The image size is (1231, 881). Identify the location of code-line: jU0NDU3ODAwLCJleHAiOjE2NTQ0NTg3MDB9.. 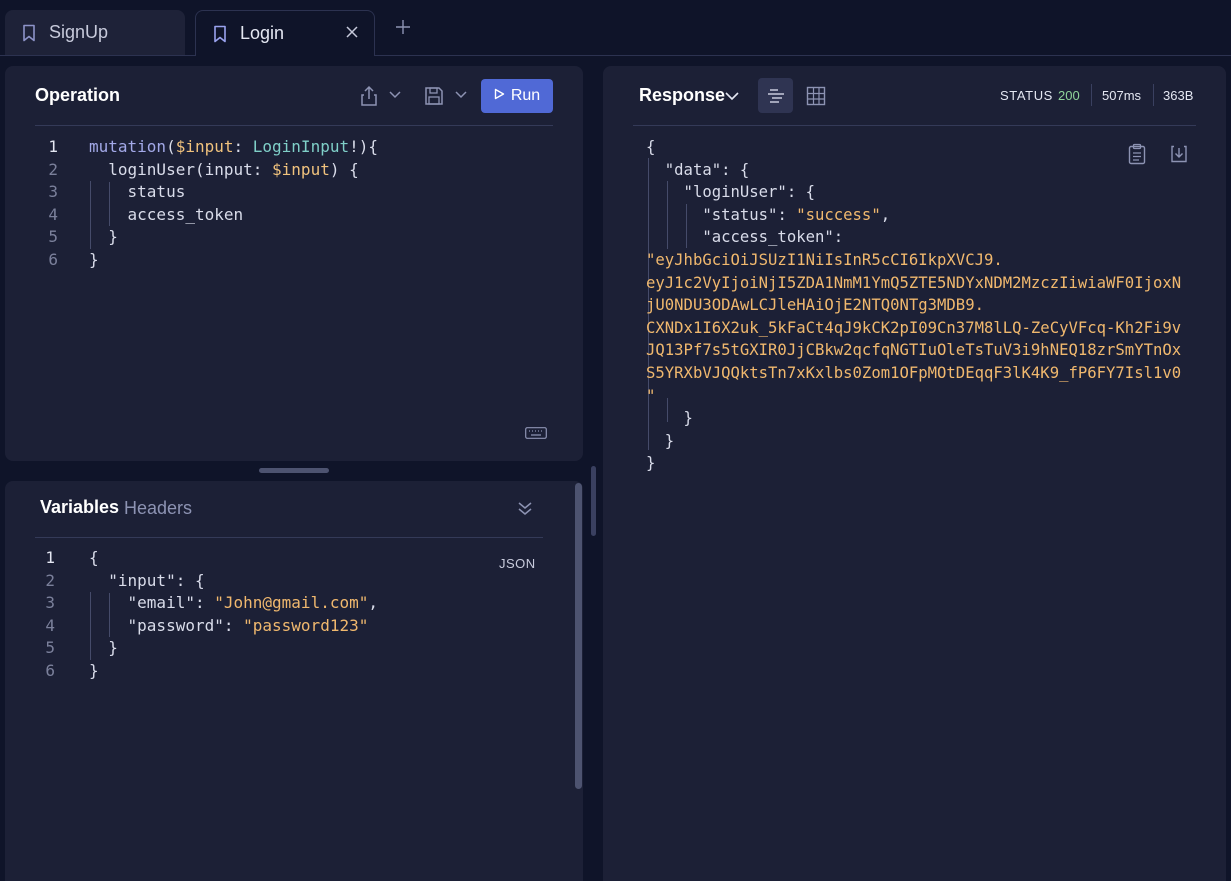
(913, 305).